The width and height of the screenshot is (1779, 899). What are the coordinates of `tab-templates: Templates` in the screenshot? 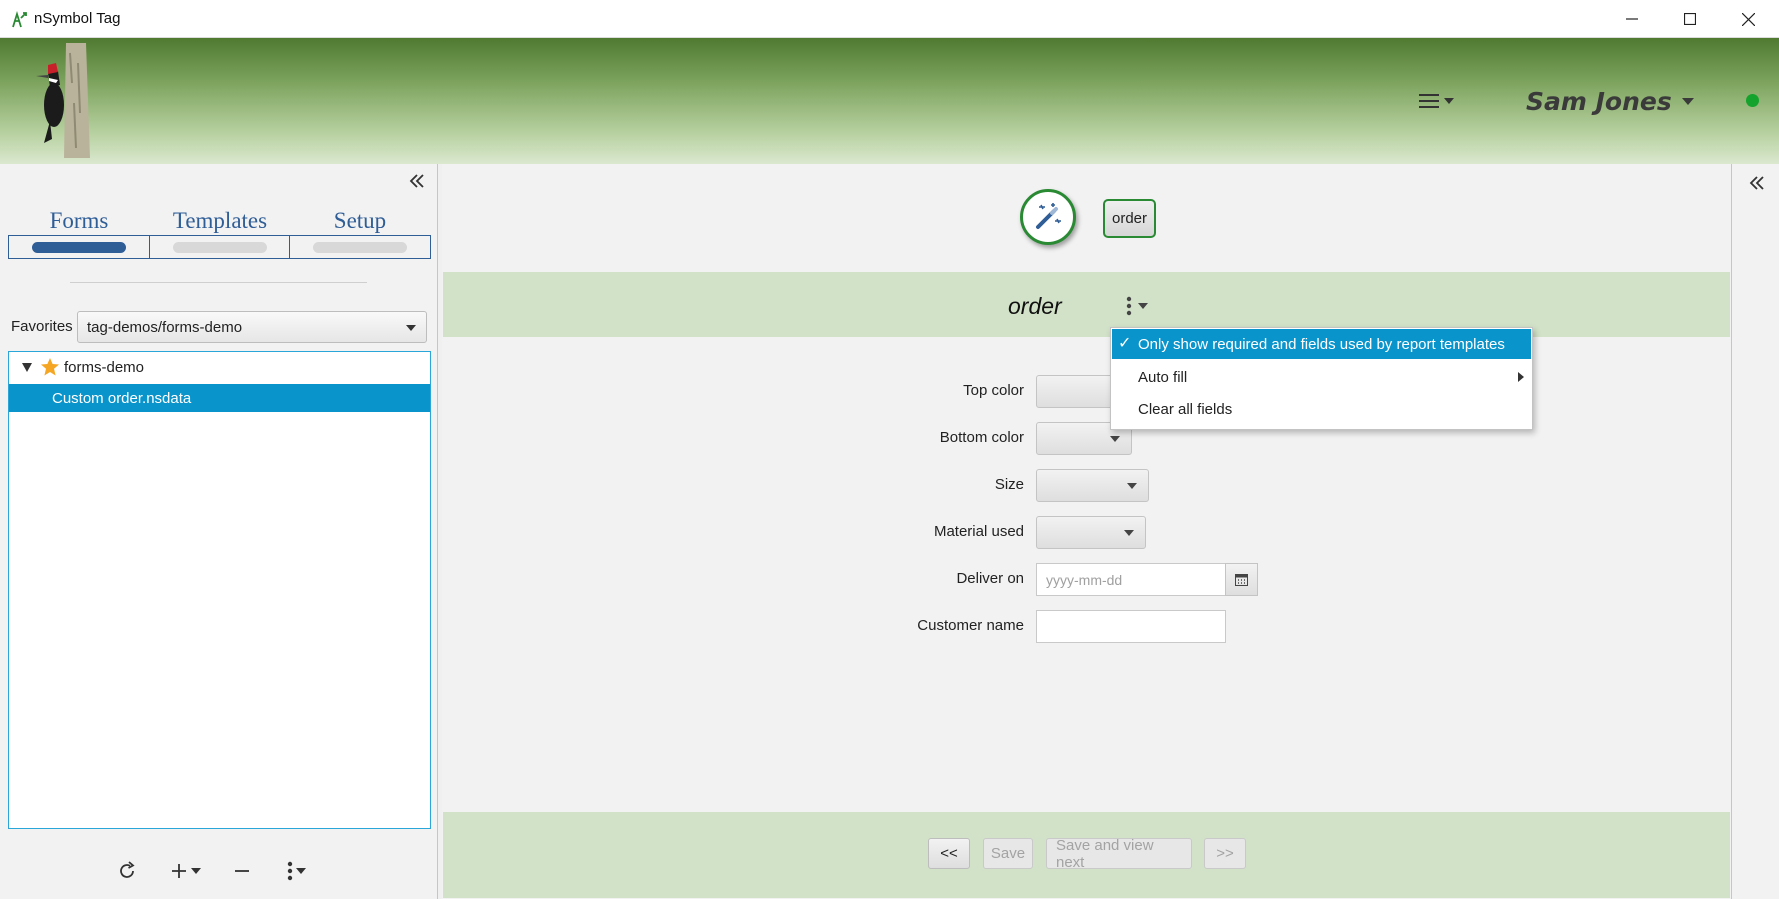 It's located at (220, 221).